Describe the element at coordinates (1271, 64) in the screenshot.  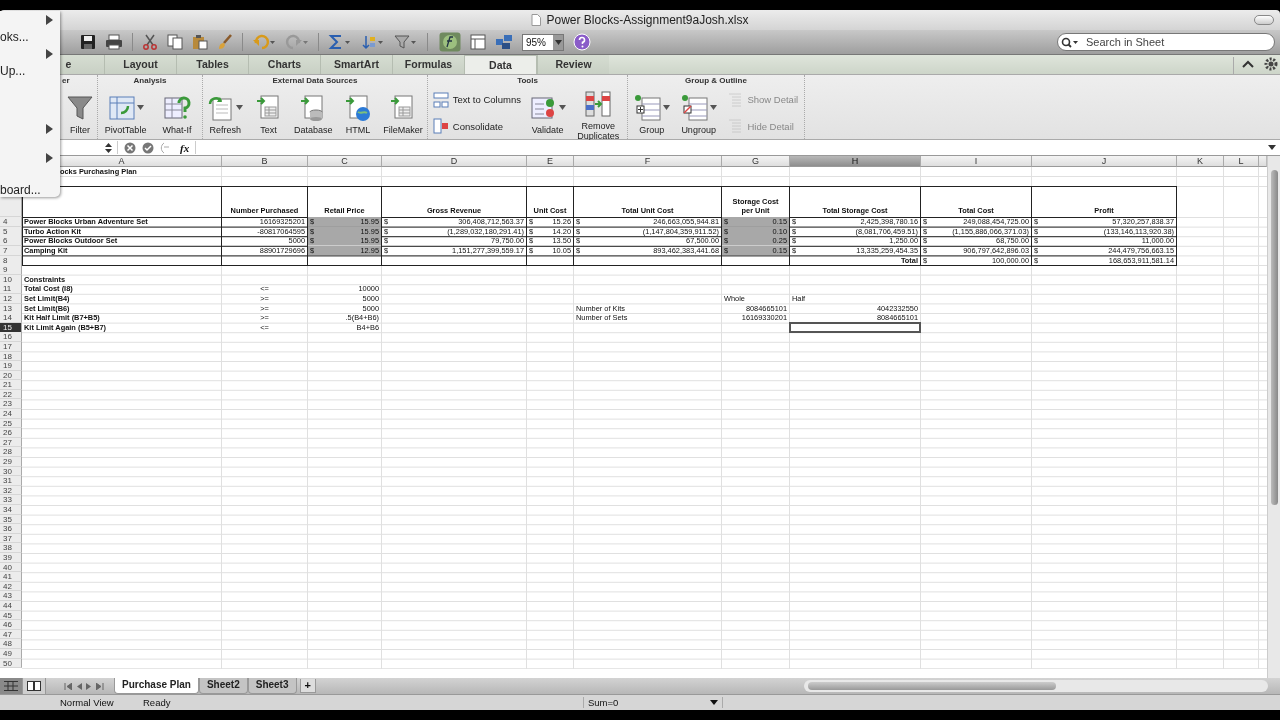
I see `settings-icon` at that location.